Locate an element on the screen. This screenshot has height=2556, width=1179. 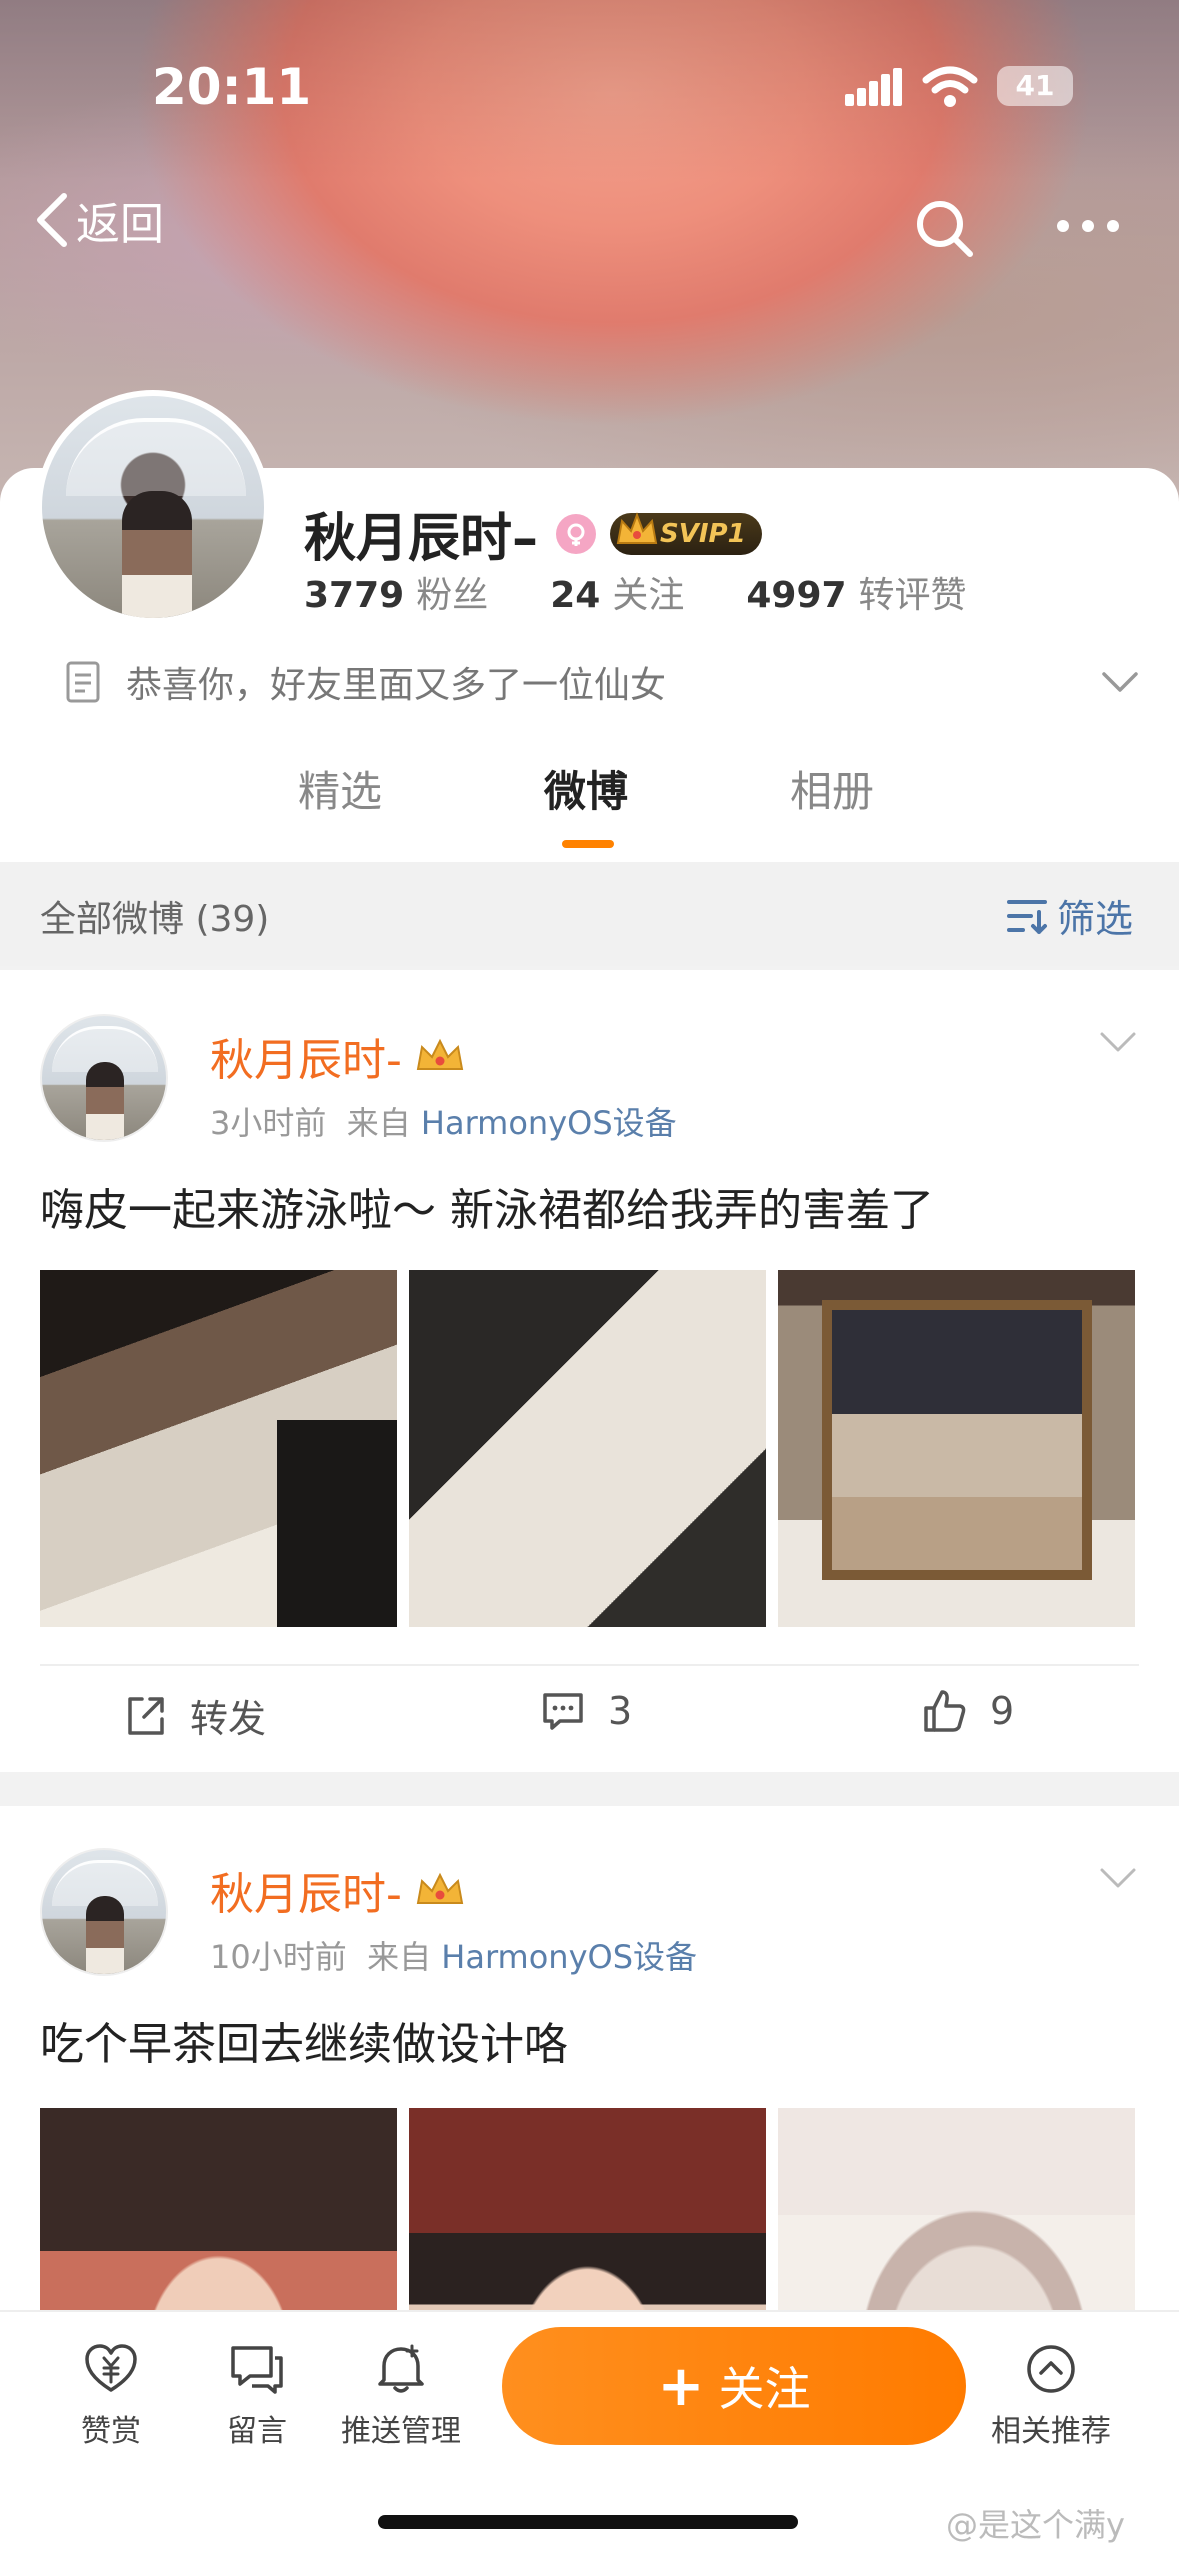
svip-label: SVIP1 is located at coordinates (703, 533).